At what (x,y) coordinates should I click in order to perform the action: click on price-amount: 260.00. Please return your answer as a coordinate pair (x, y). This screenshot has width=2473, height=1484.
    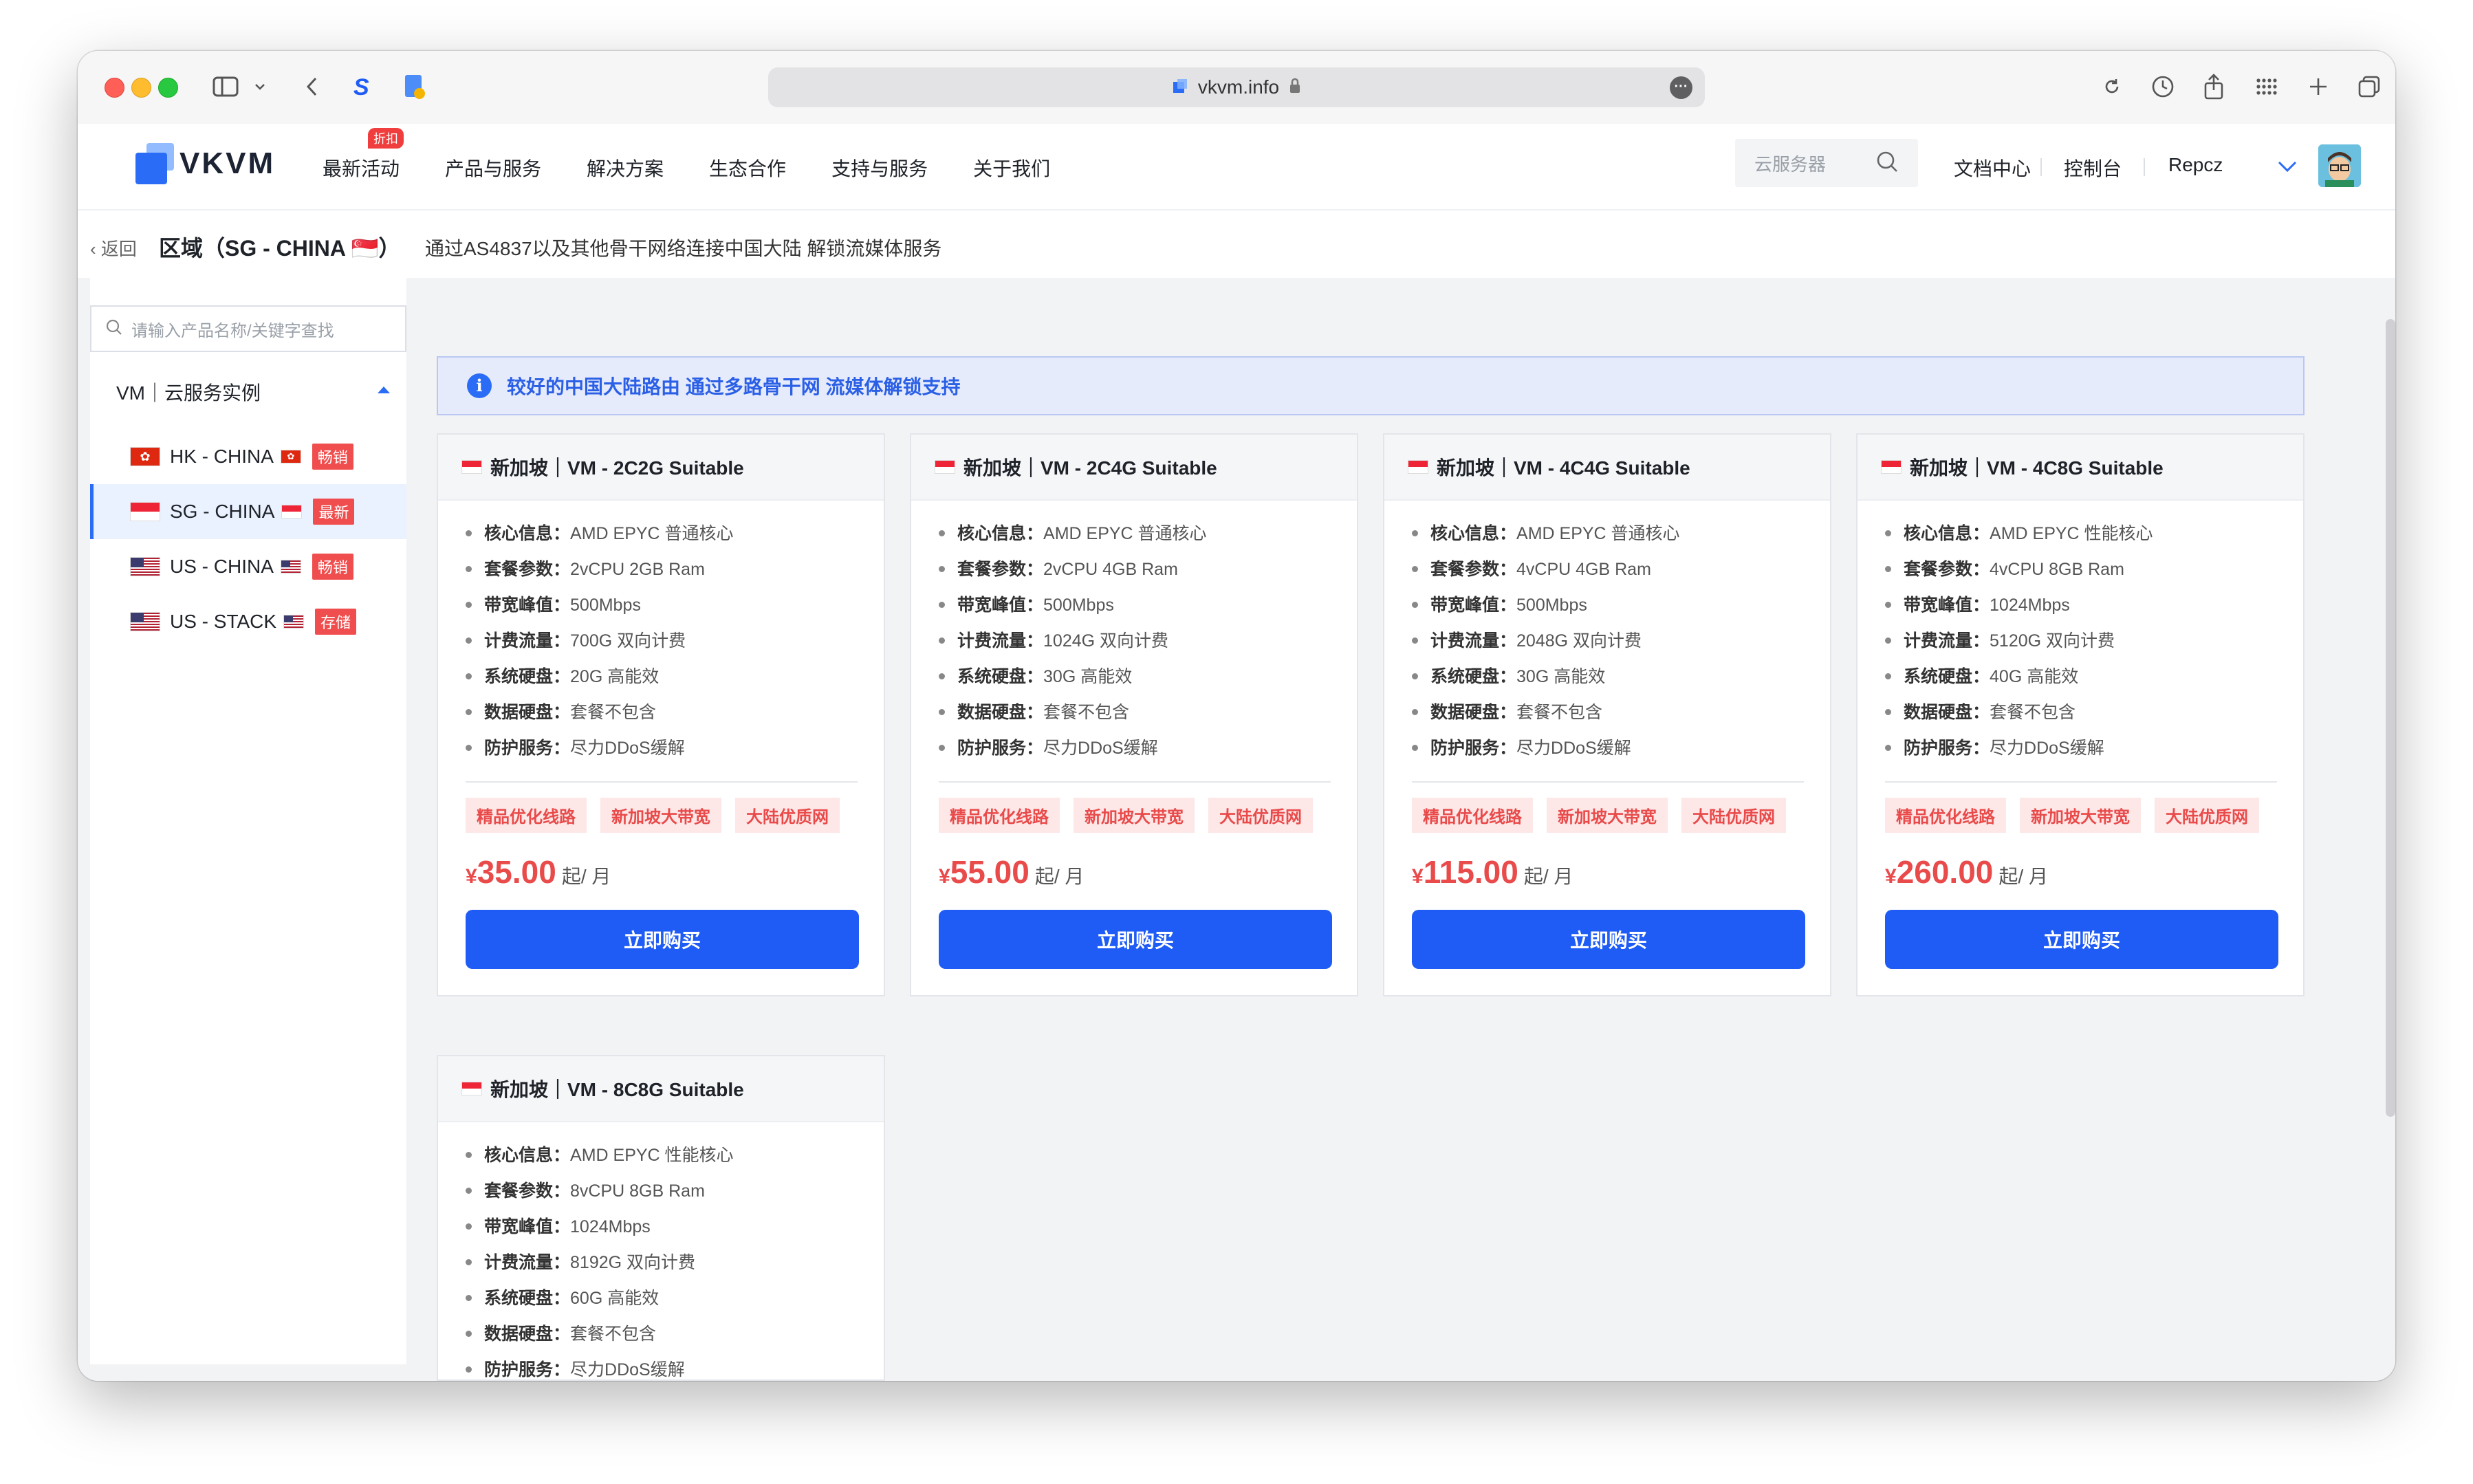
    Looking at the image, I should click on (1945, 872).